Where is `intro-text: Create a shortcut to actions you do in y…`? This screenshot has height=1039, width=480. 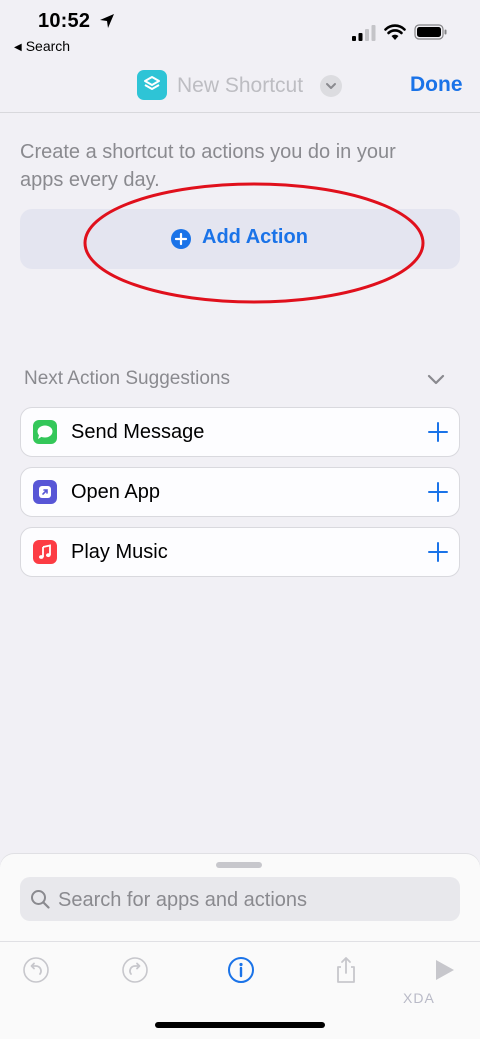 intro-text: Create a shortcut to actions you do in y… is located at coordinates (208, 166).